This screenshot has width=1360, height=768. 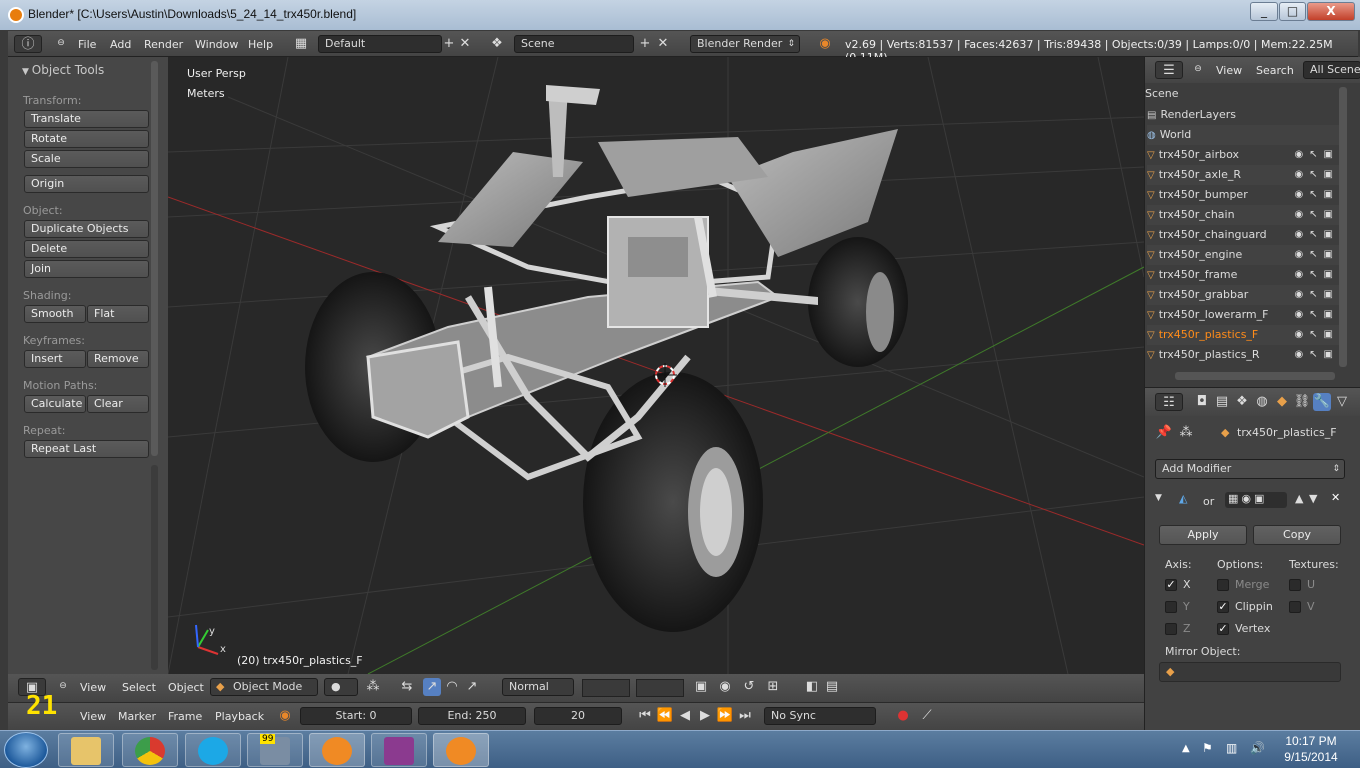 What do you see at coordinates (186, 687) in the screenshot?
I see `menu-object: Object` at bounding box center [186, 687].